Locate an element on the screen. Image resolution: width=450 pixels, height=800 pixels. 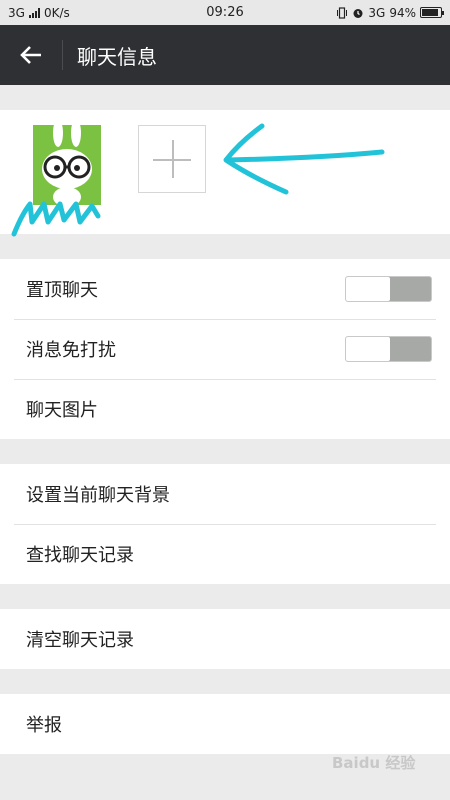
member-avatar is located at coordinates (67, 165).